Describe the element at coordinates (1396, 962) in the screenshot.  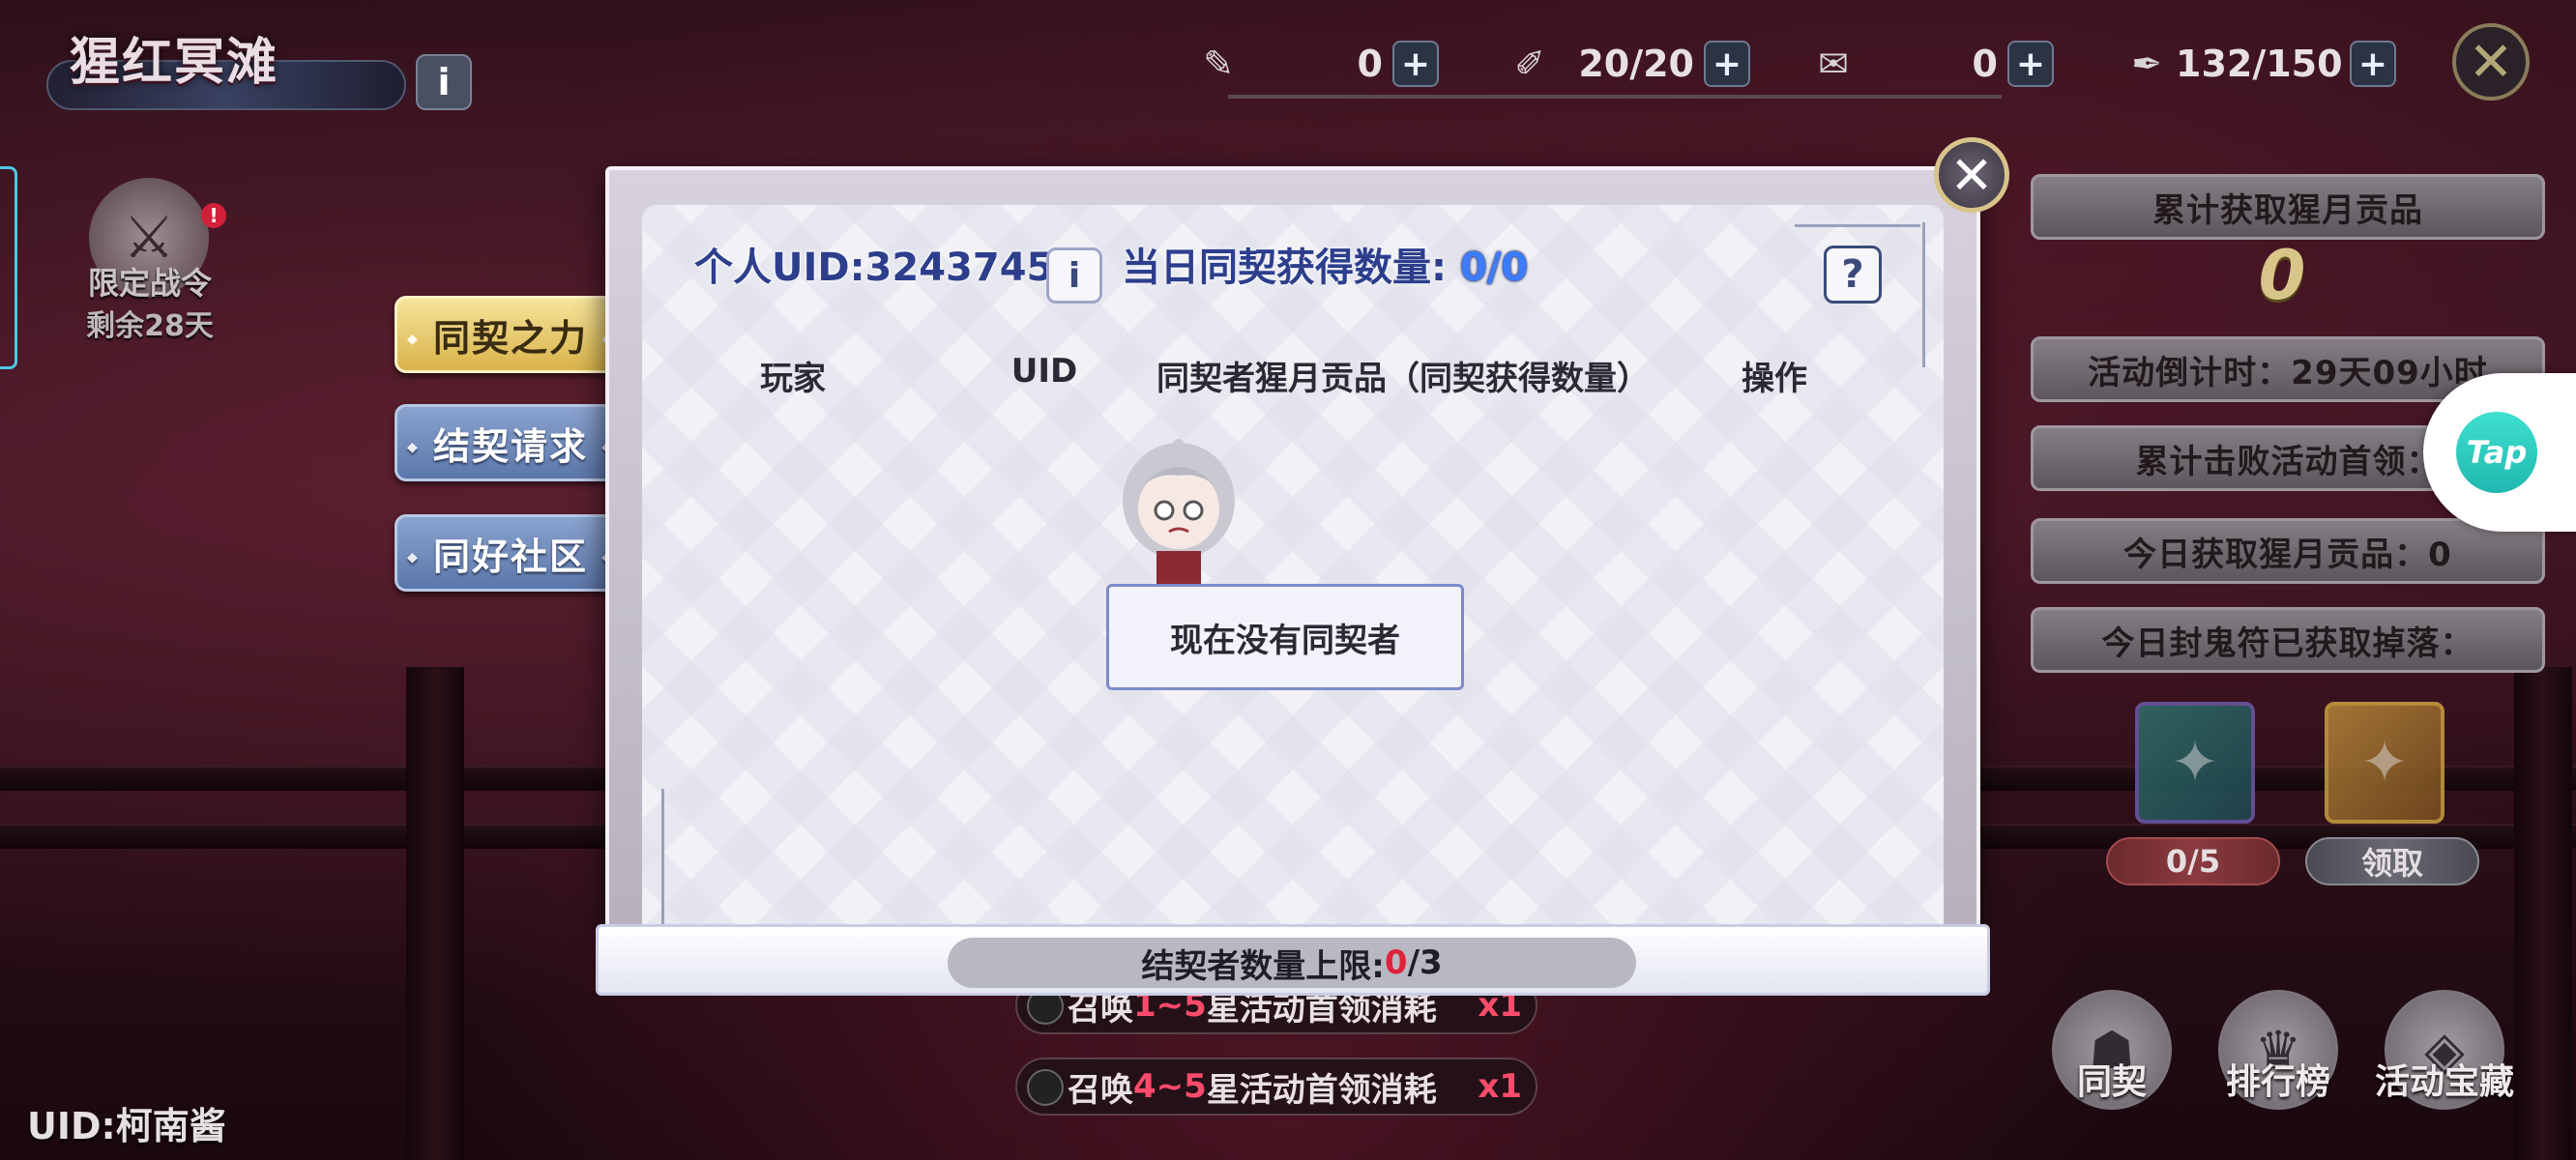
I see `limit-current: 0` at that location.